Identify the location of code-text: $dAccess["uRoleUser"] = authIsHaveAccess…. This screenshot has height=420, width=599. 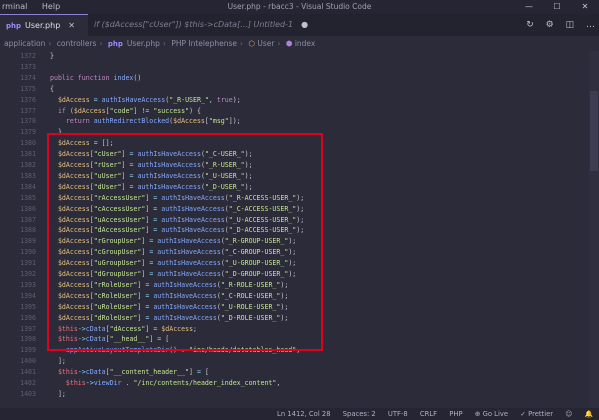
(169, 307).